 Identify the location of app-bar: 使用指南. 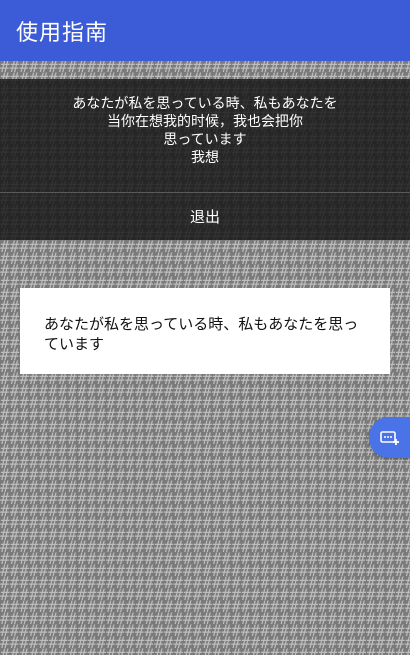
(205, 30).